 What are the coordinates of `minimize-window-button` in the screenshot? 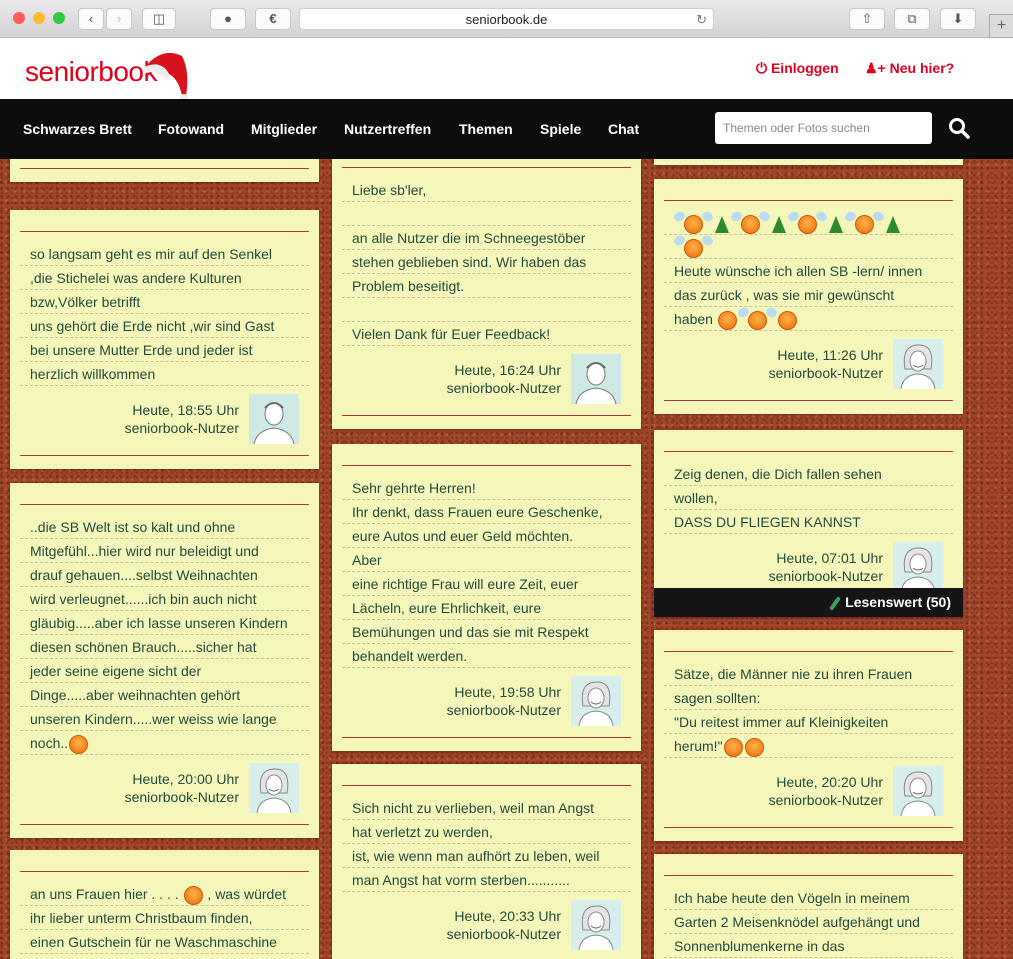 It's located at (39, 18).